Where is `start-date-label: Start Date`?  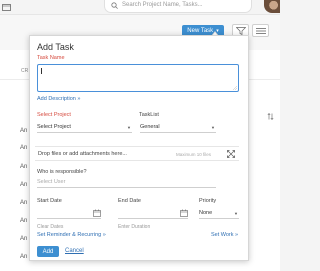 start-date-label: Start Date is located at coordinates (49, 201).